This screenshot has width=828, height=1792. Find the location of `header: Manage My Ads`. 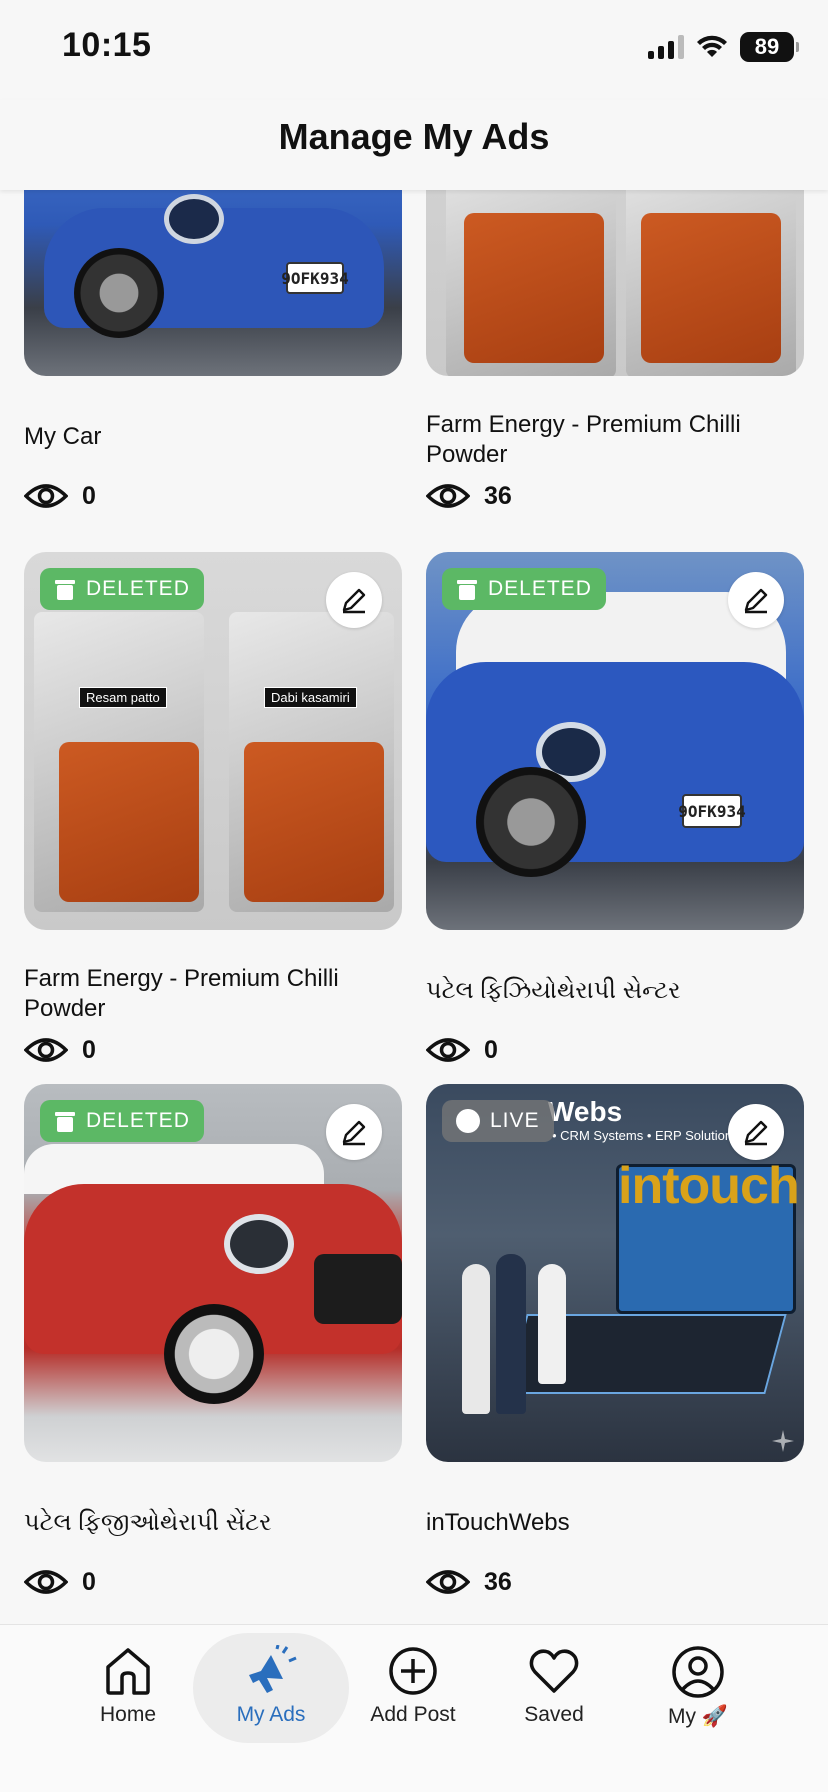

header: Manage My Ads is located at coordinates (414, 145).